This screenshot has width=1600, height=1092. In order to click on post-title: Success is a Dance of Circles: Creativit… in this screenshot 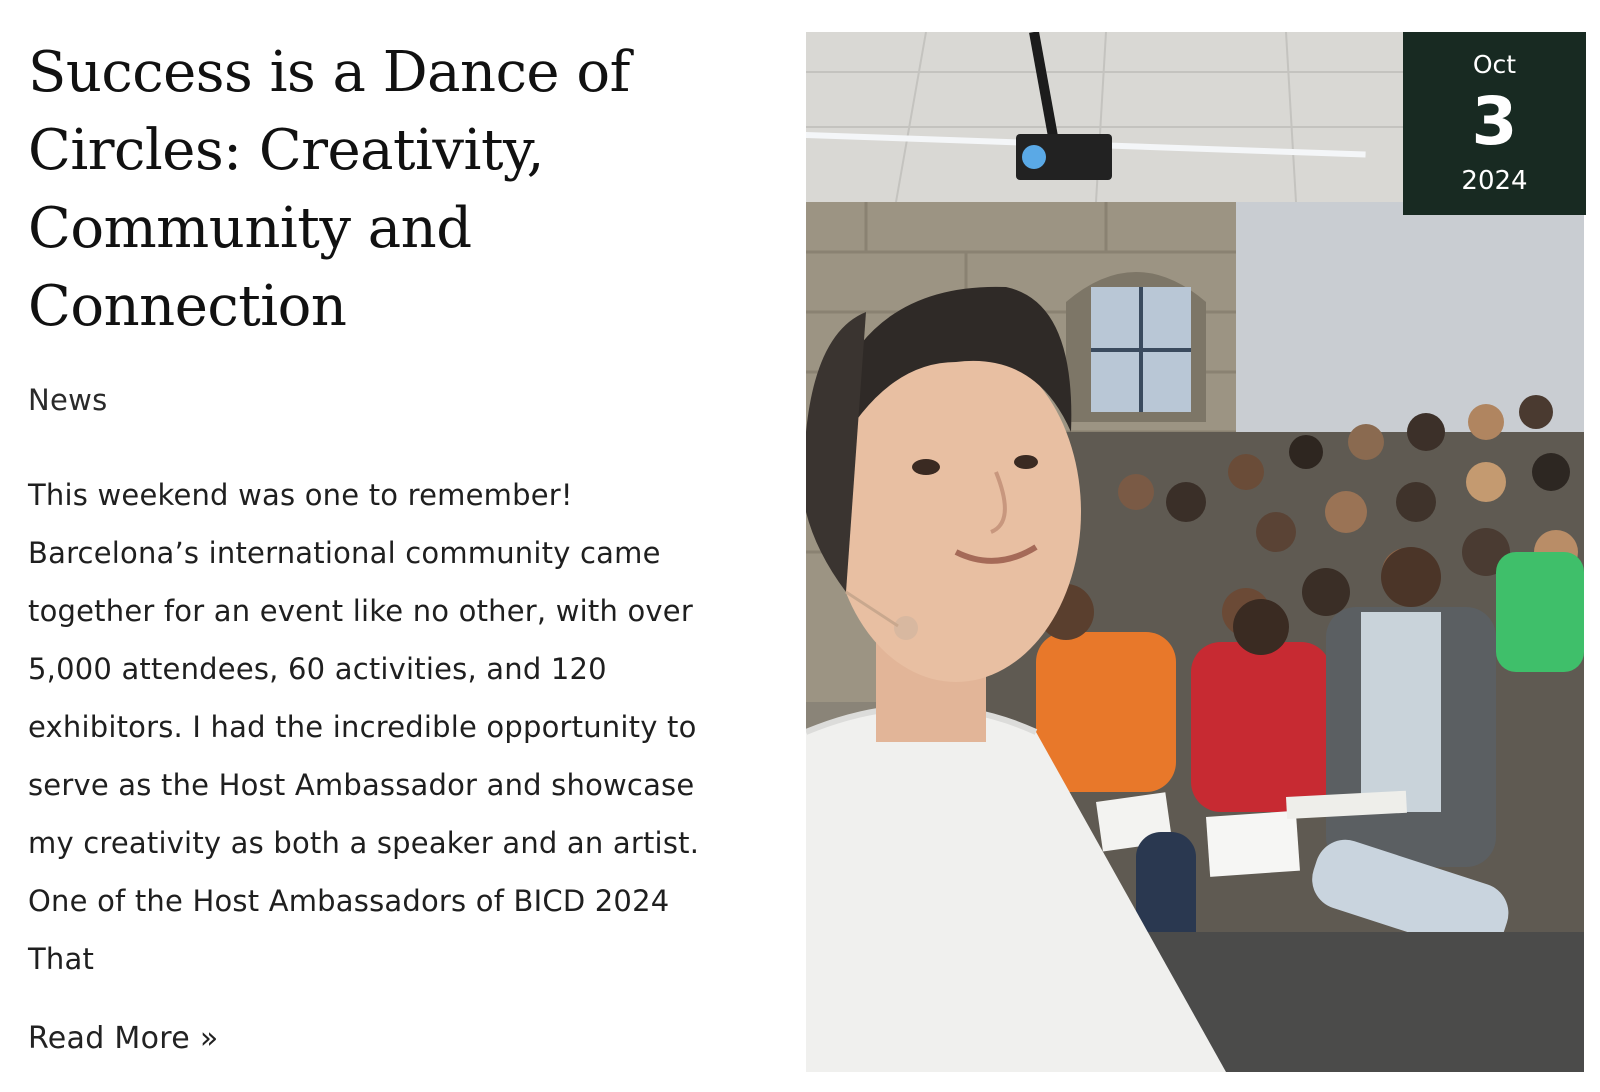, I will do `click(393, 190)`.